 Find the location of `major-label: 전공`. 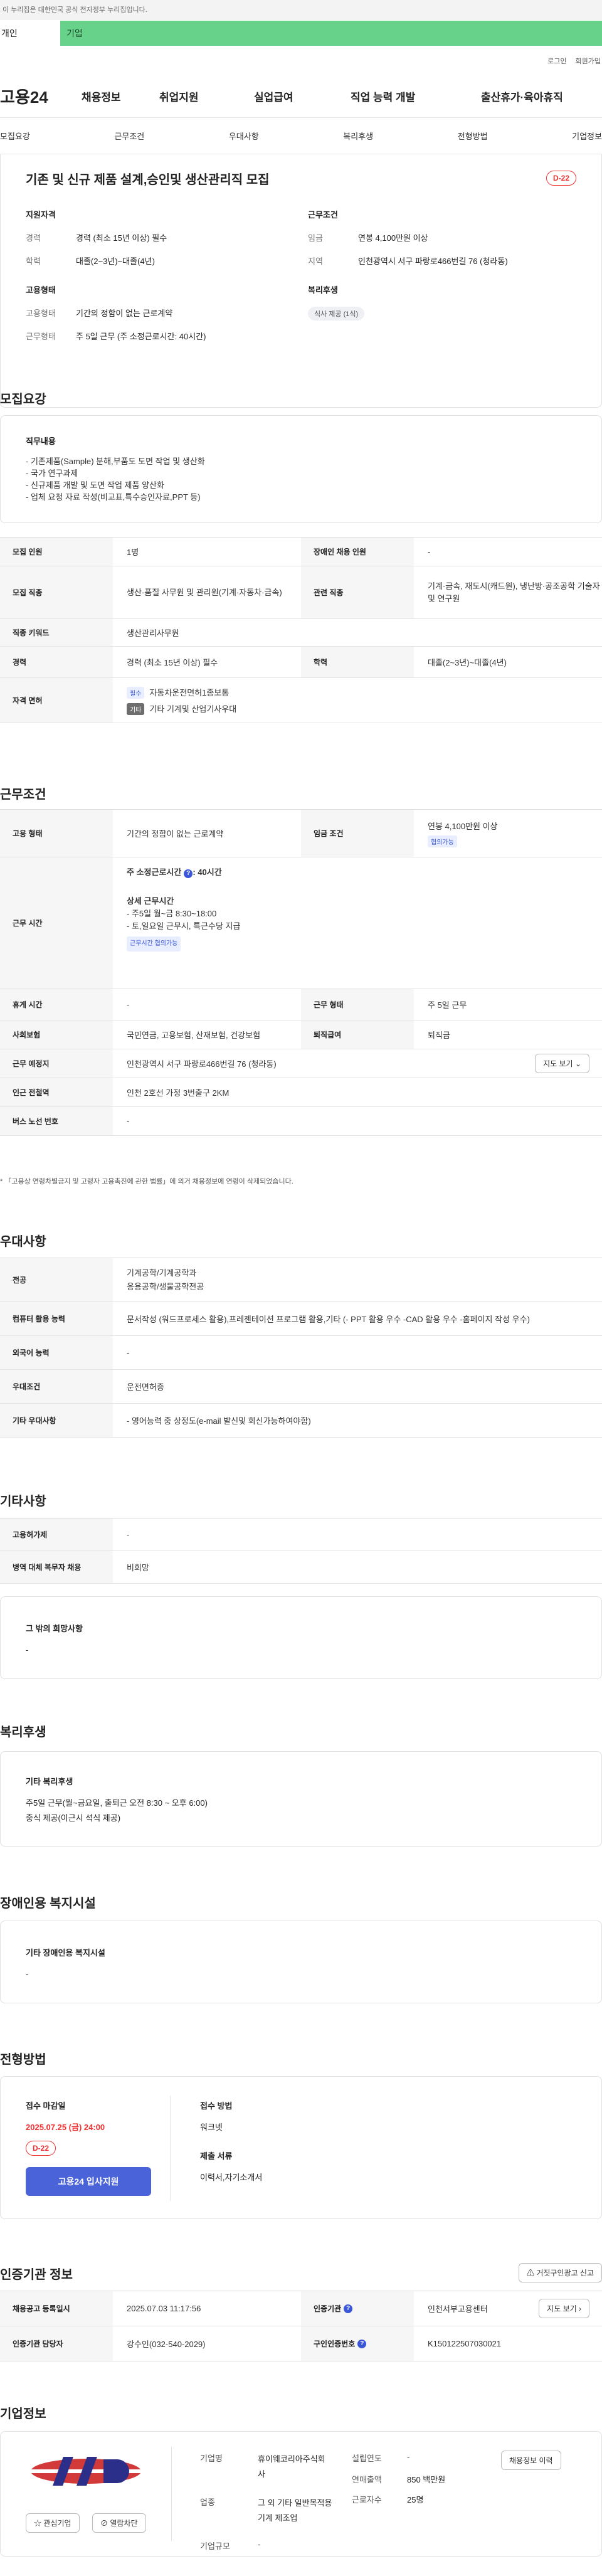

major-label: 전공 is located at coordinates (56, 1279).